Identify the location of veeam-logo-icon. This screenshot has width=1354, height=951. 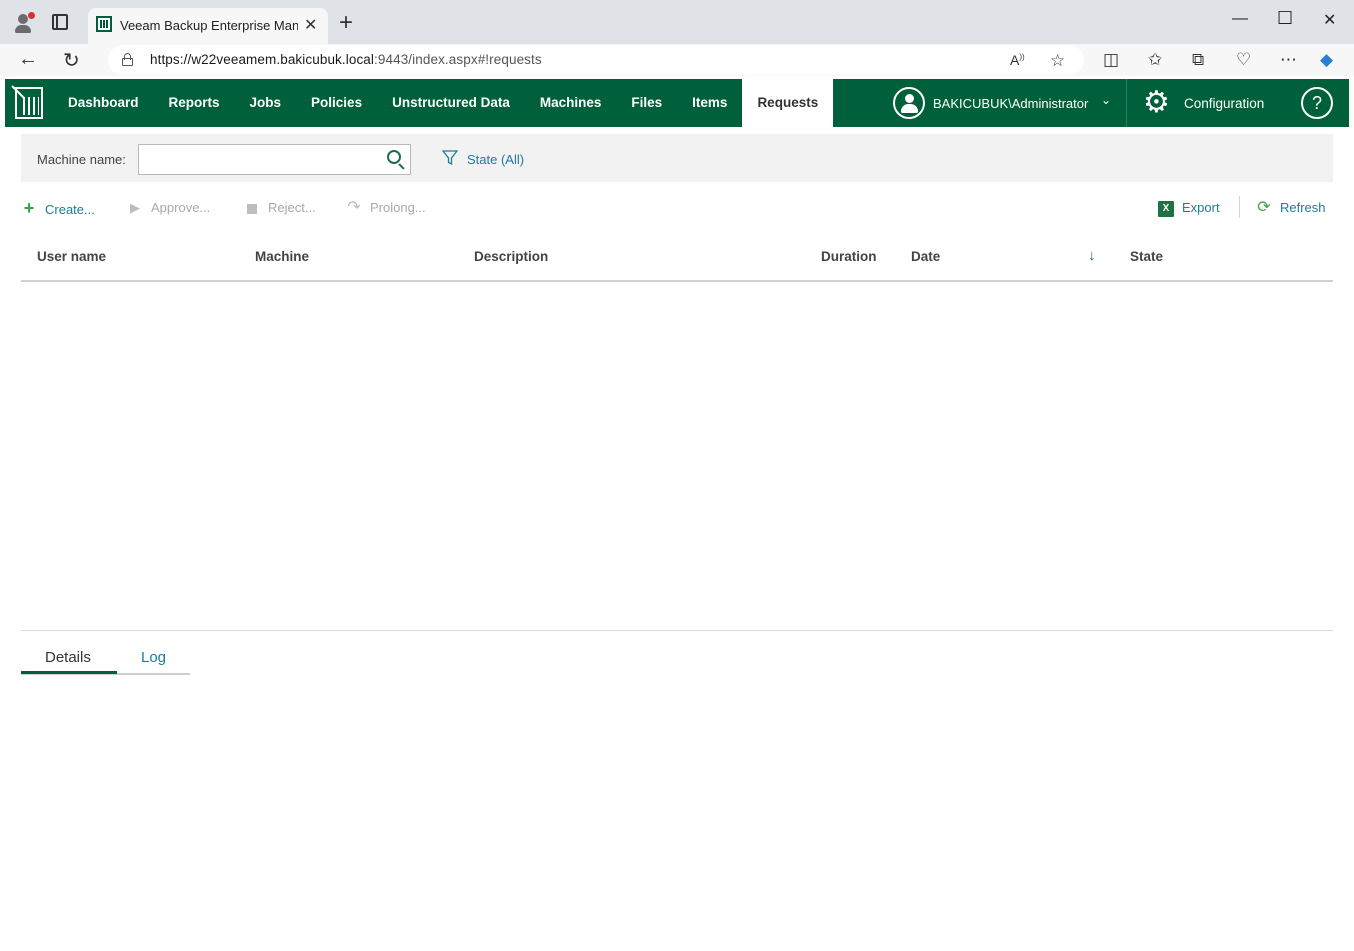
(29, 103).